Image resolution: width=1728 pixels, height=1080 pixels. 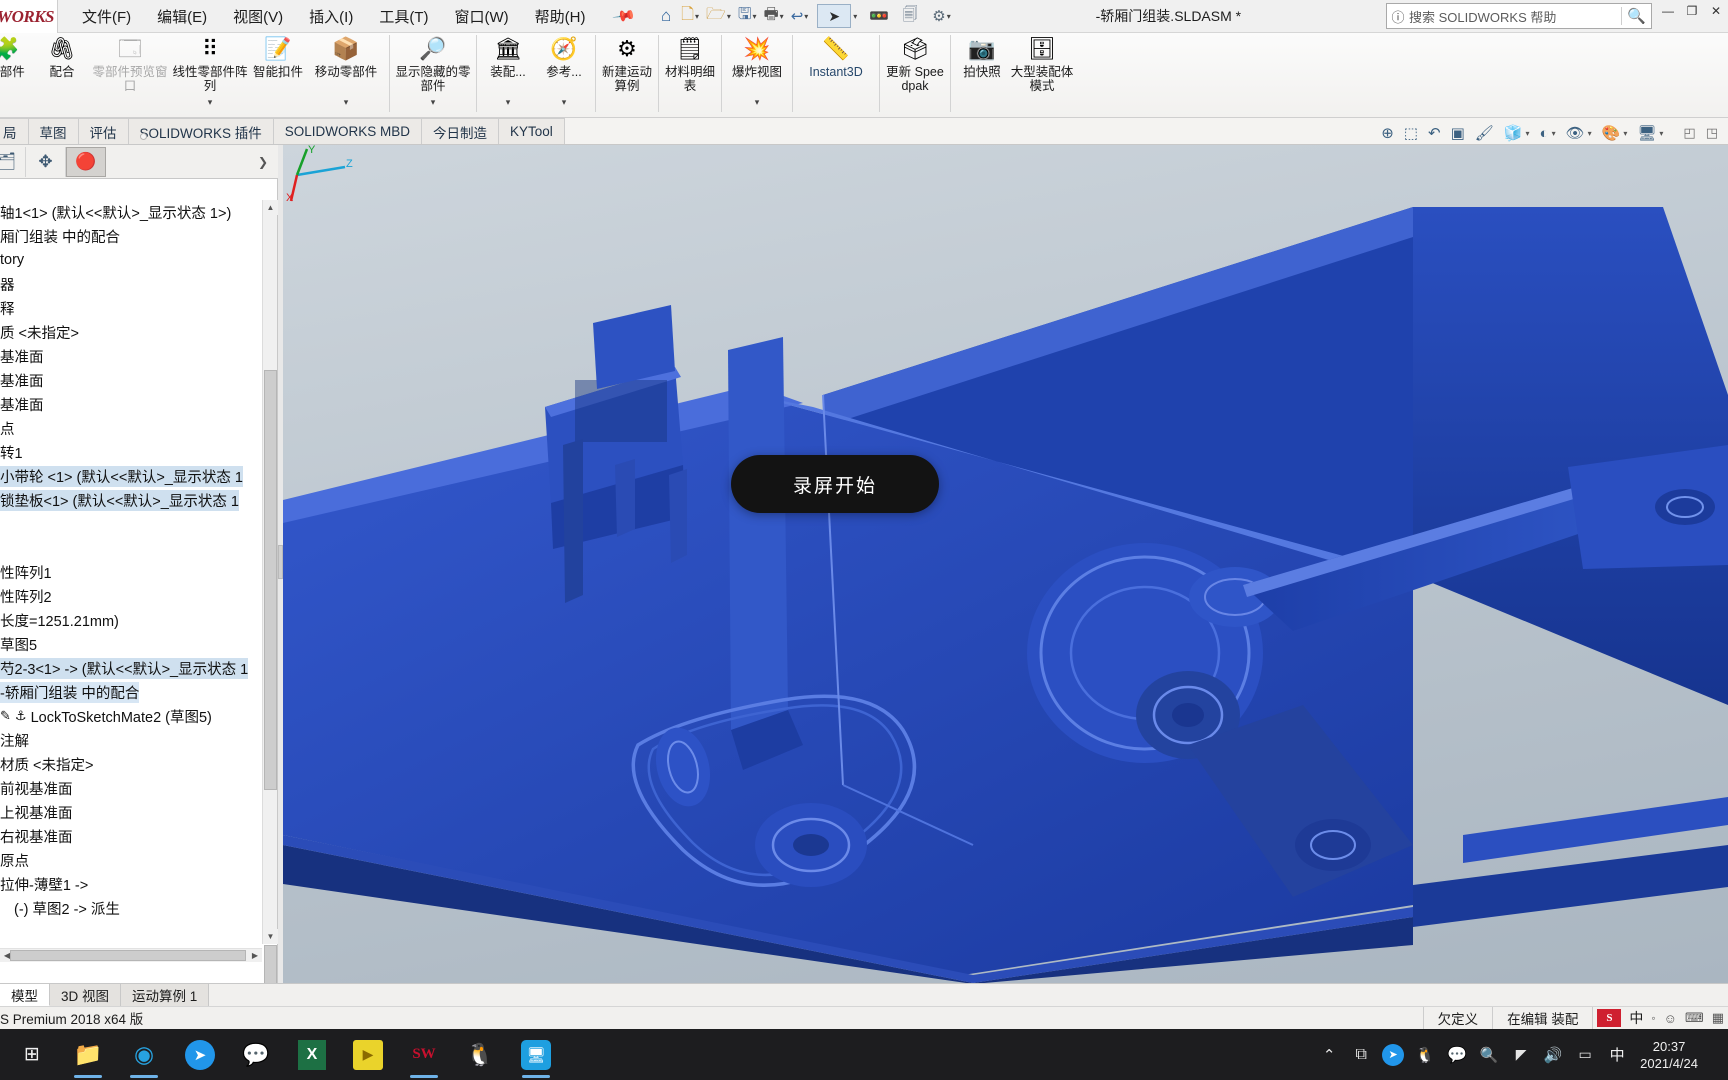 I want to click on ribbon-show-hidden-components: 🔎 显示隐藏的零部件 ▾, so click(x=433, y=71).